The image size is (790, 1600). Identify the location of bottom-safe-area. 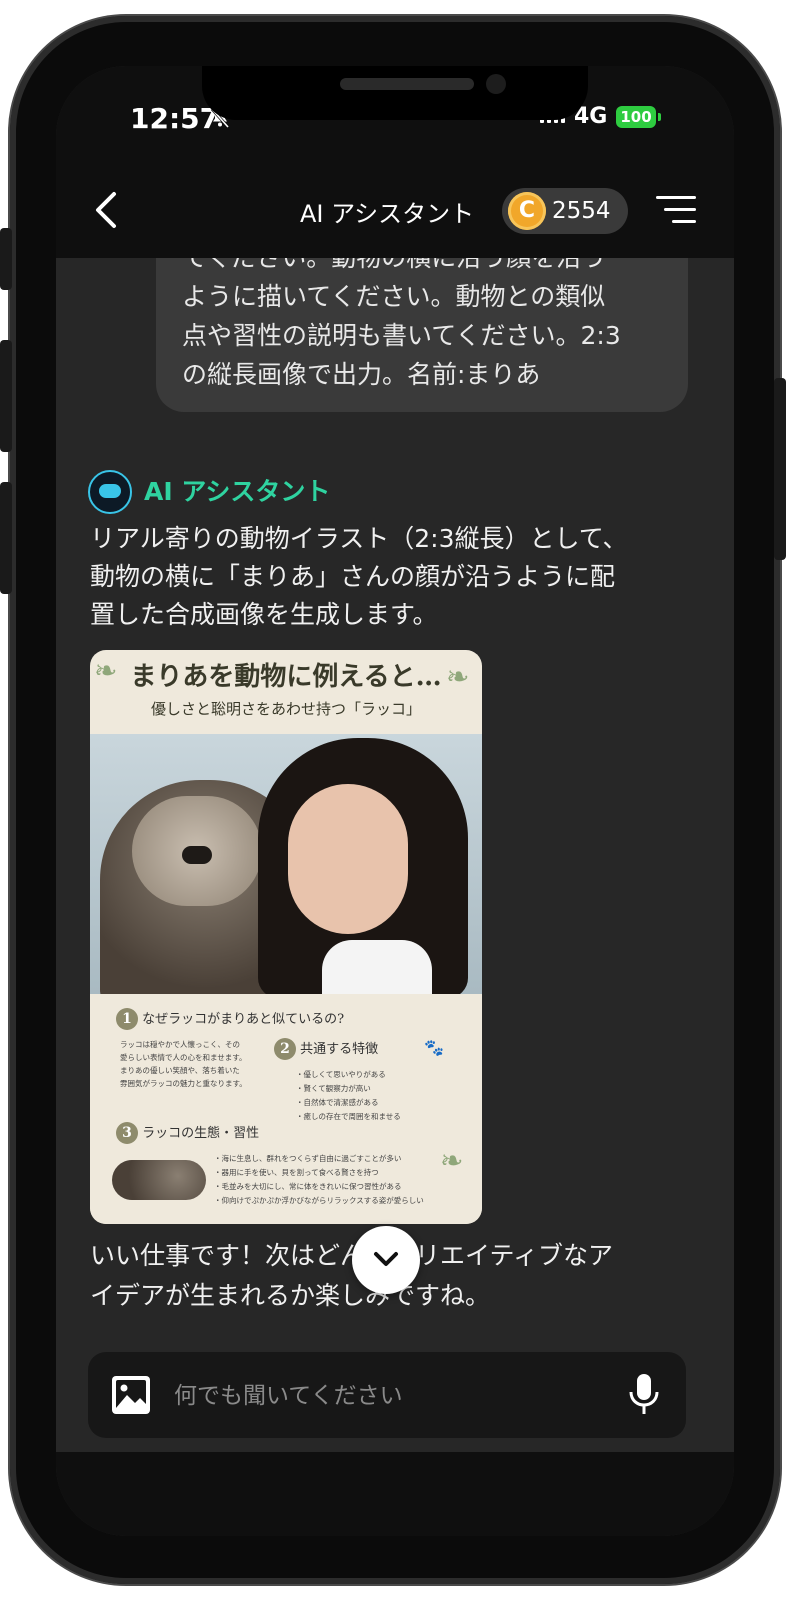
(395, 1494).